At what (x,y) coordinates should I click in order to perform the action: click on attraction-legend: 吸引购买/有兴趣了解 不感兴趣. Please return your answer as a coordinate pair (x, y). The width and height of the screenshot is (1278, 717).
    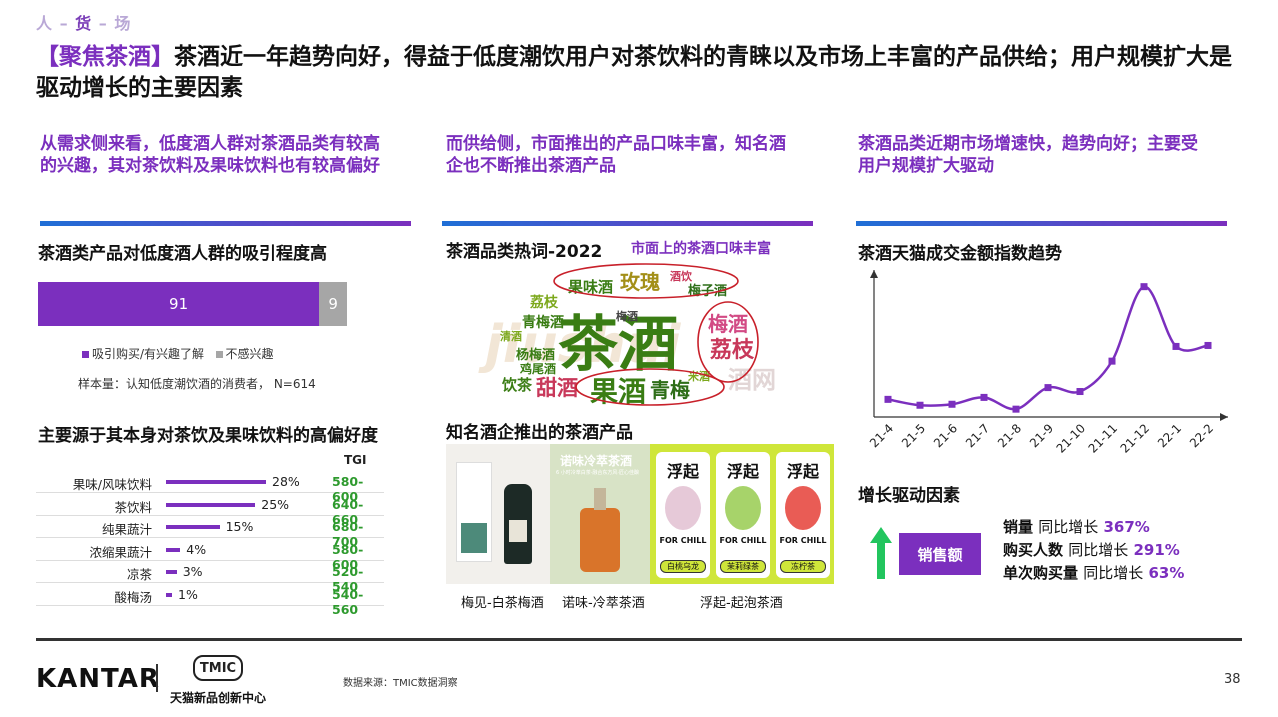
    Looking at the image, I should click on (178, 353).